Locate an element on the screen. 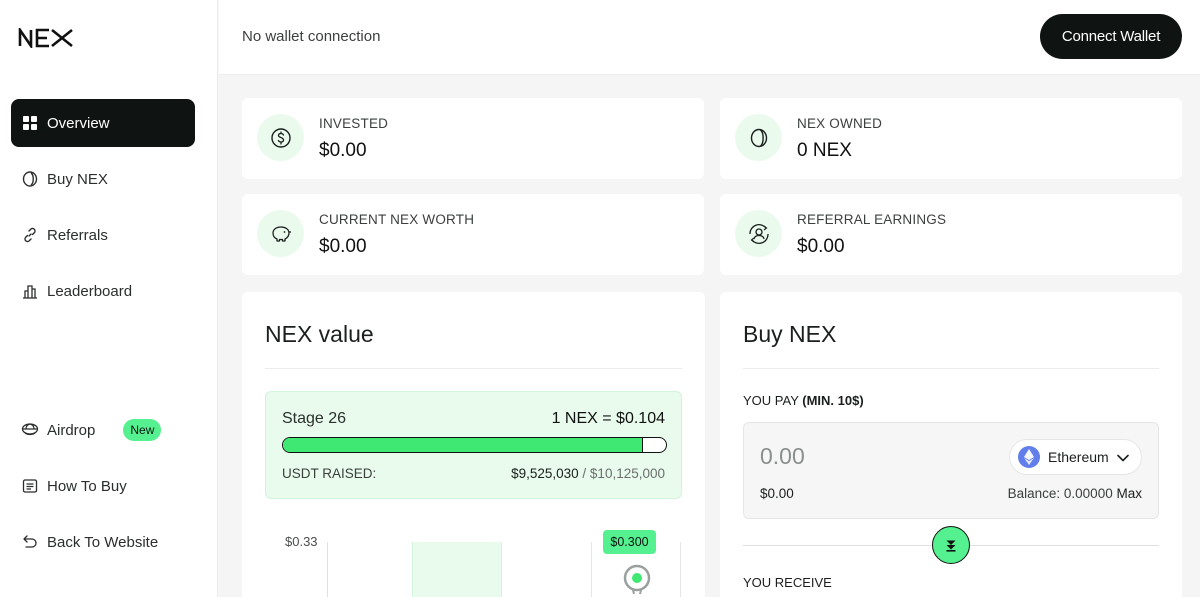  token-name: Ethereum is located at coordinates (1078, 457).